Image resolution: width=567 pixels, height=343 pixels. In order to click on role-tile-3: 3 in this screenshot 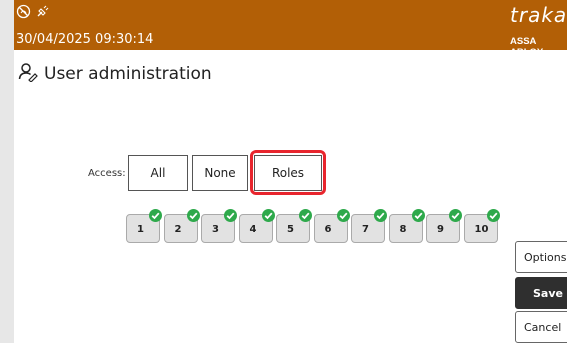, I will do `click(219, 226)`.